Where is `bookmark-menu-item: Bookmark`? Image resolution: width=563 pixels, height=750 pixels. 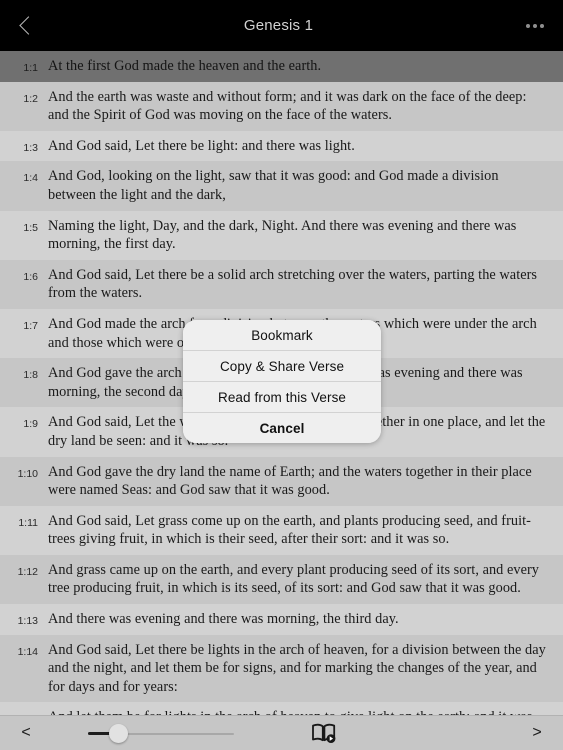
bookmark-menu-item: Bookmark is located at coordinates (282, 335).